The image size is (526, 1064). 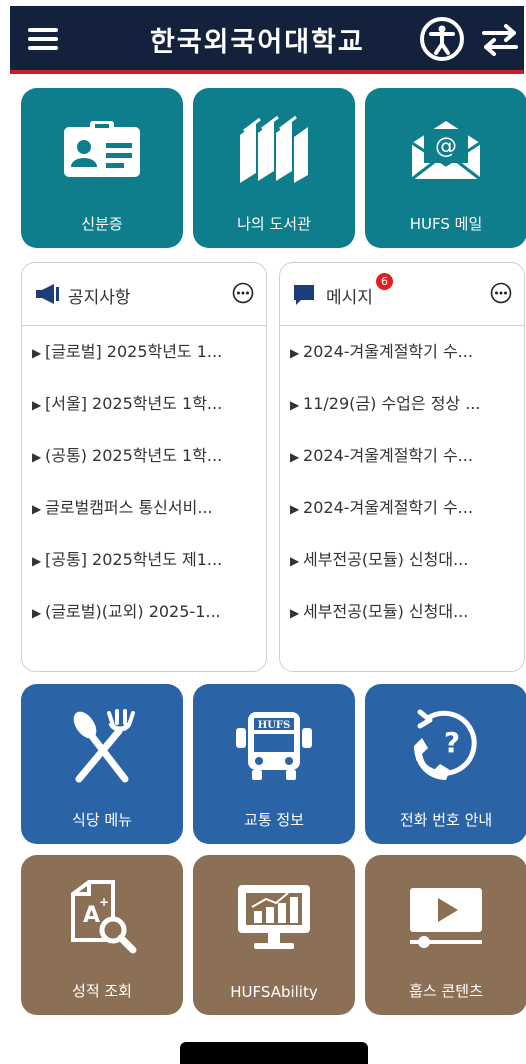 I want to click on grade-search-icon: A +, so click(x=104, y=917).